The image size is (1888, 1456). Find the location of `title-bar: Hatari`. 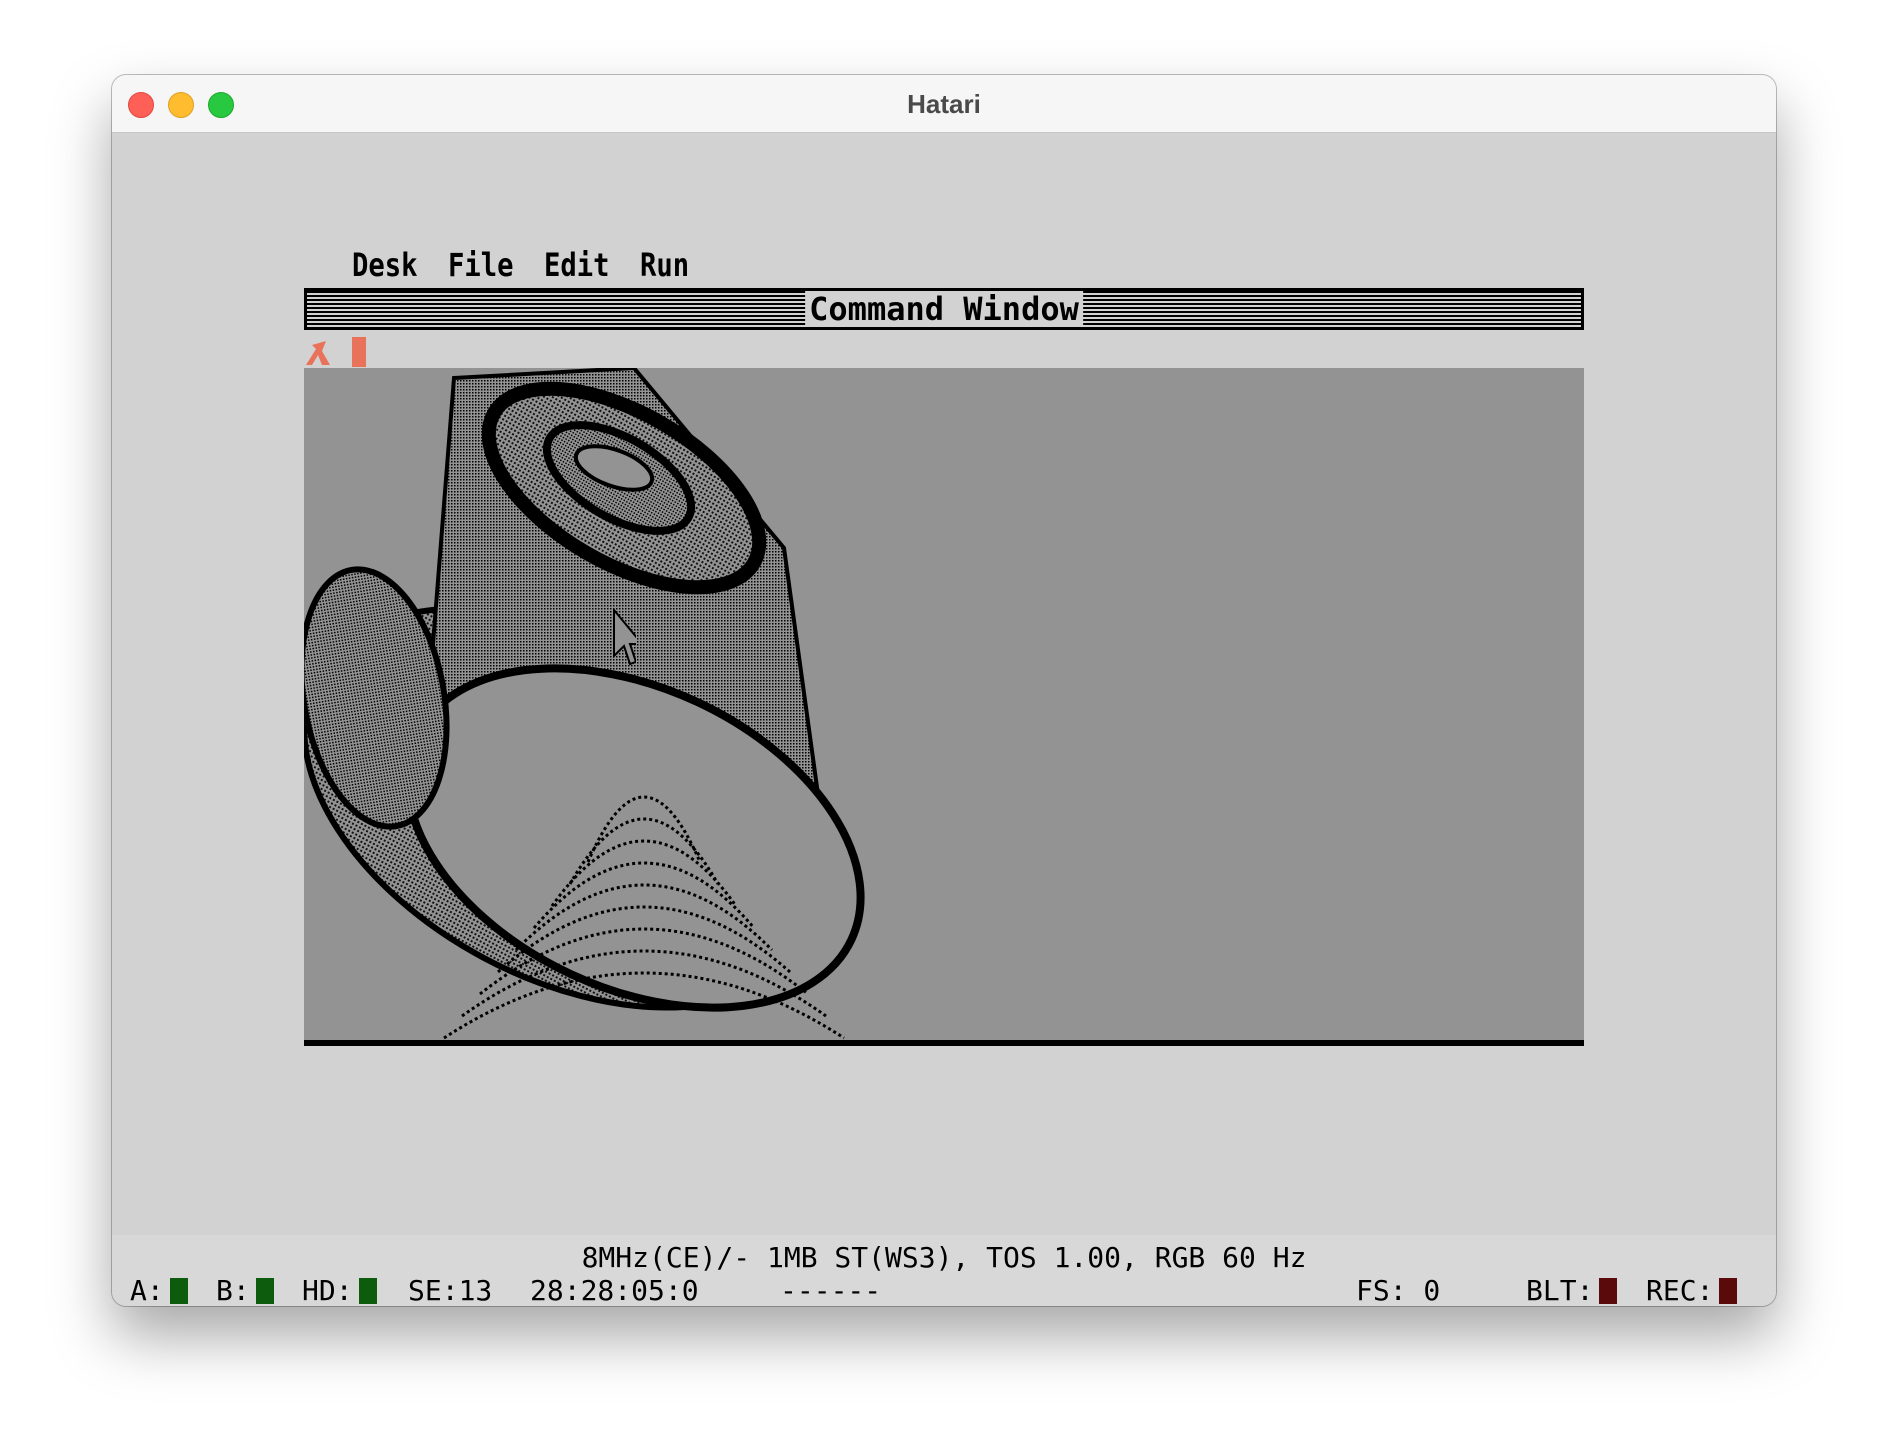

title-bar: Hatari is located at coordinates (944, 104).